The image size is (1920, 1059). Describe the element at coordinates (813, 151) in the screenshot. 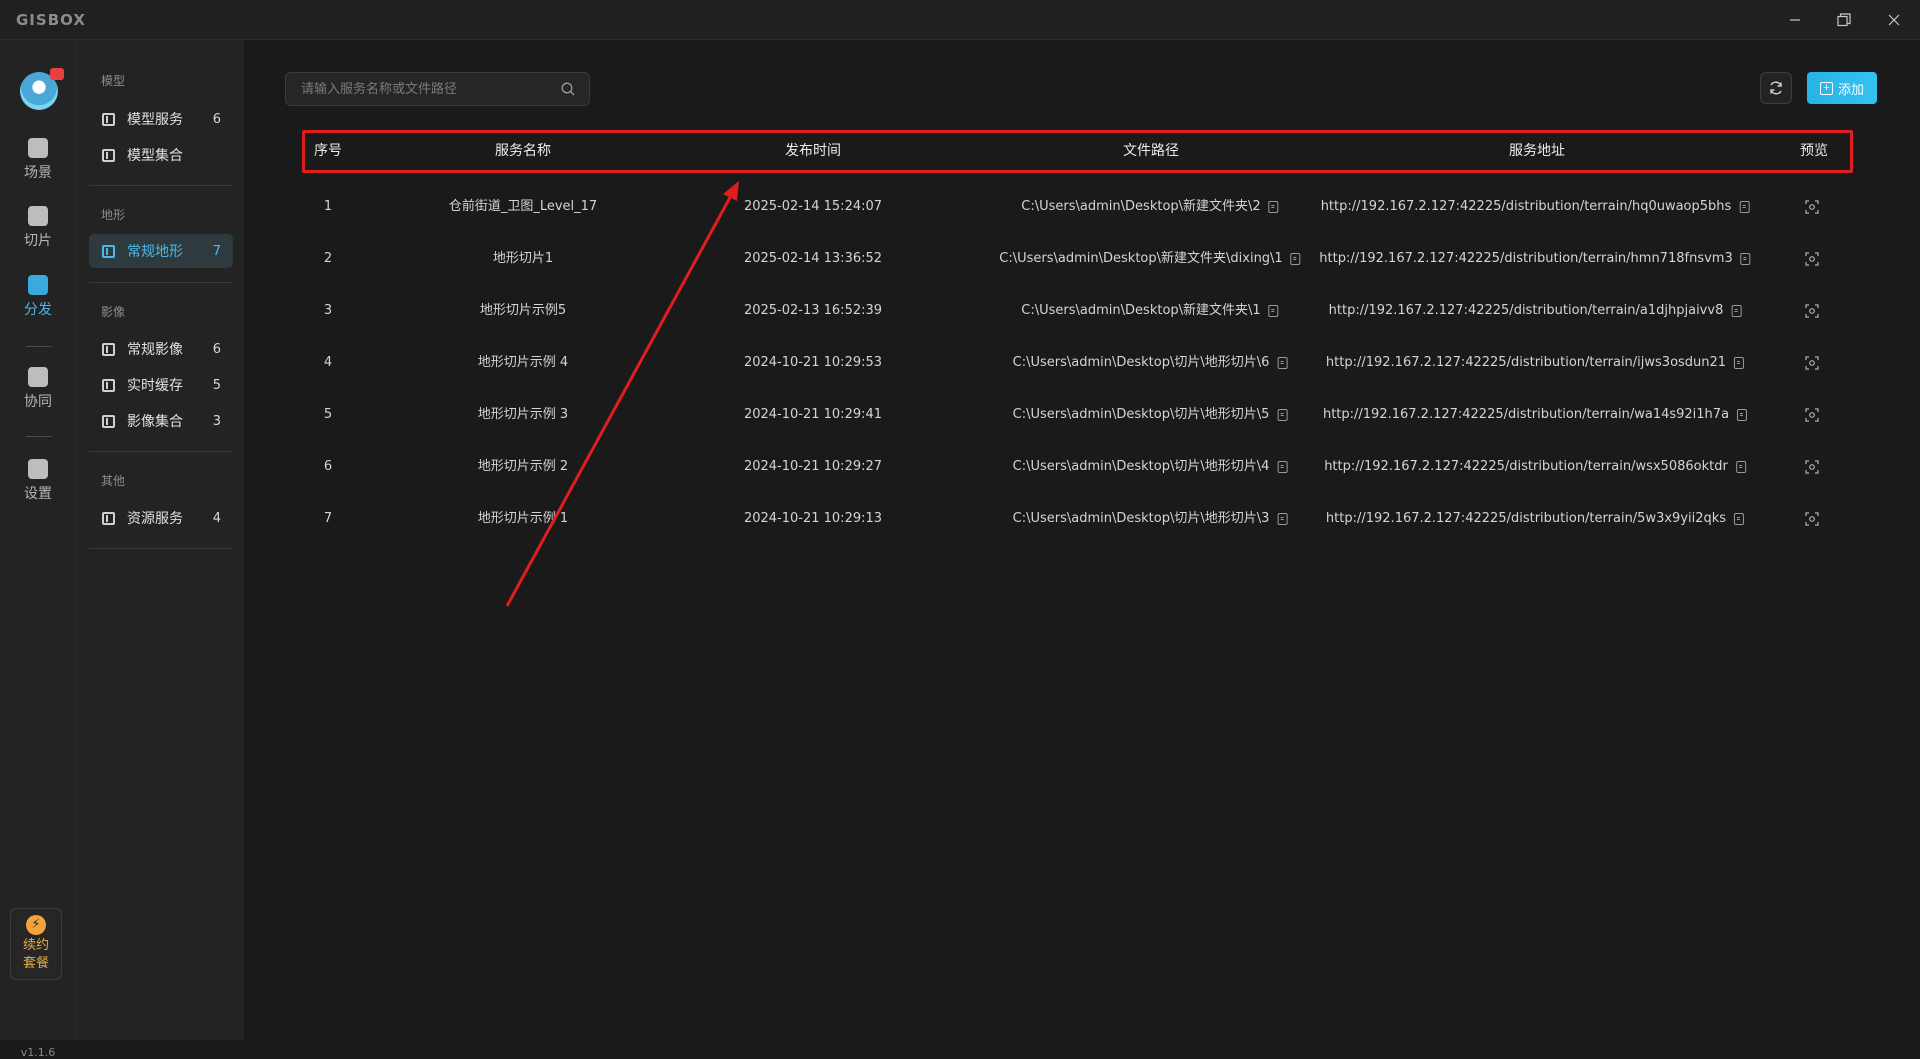

I see `column-header-time: 发布时间` at that location.